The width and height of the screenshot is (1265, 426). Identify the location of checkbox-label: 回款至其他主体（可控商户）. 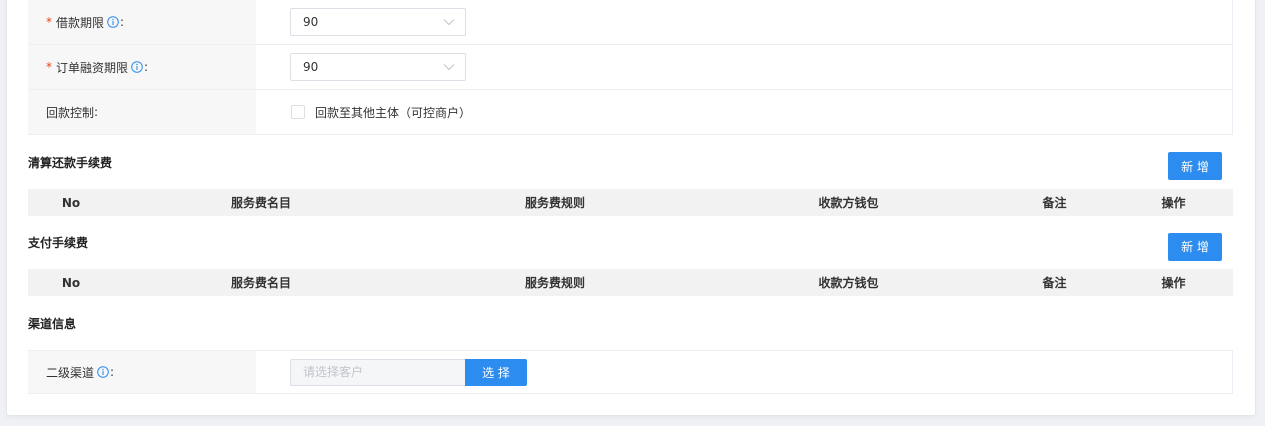
(393, 112).